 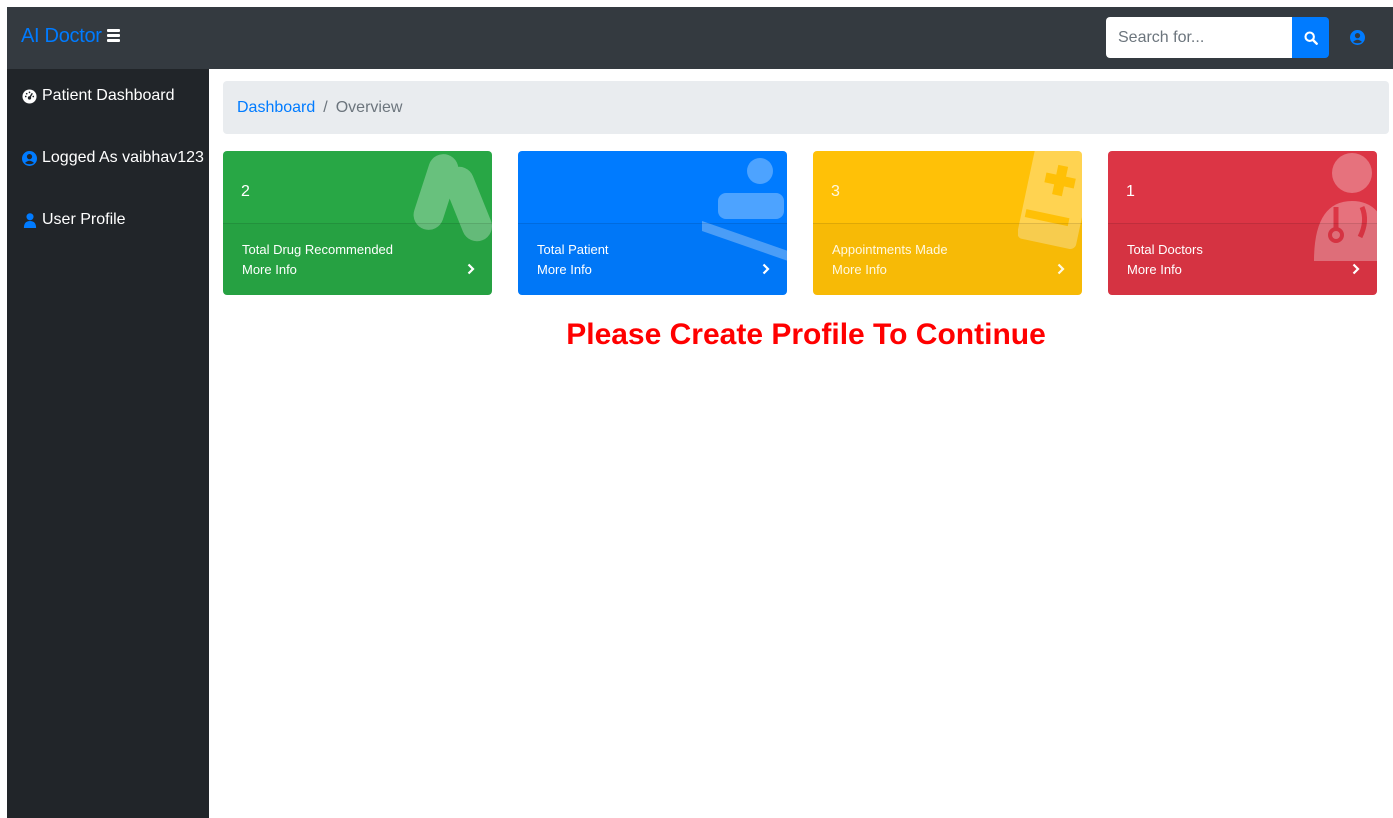 I want to click on search-icon, so click(x=1310, y=37).